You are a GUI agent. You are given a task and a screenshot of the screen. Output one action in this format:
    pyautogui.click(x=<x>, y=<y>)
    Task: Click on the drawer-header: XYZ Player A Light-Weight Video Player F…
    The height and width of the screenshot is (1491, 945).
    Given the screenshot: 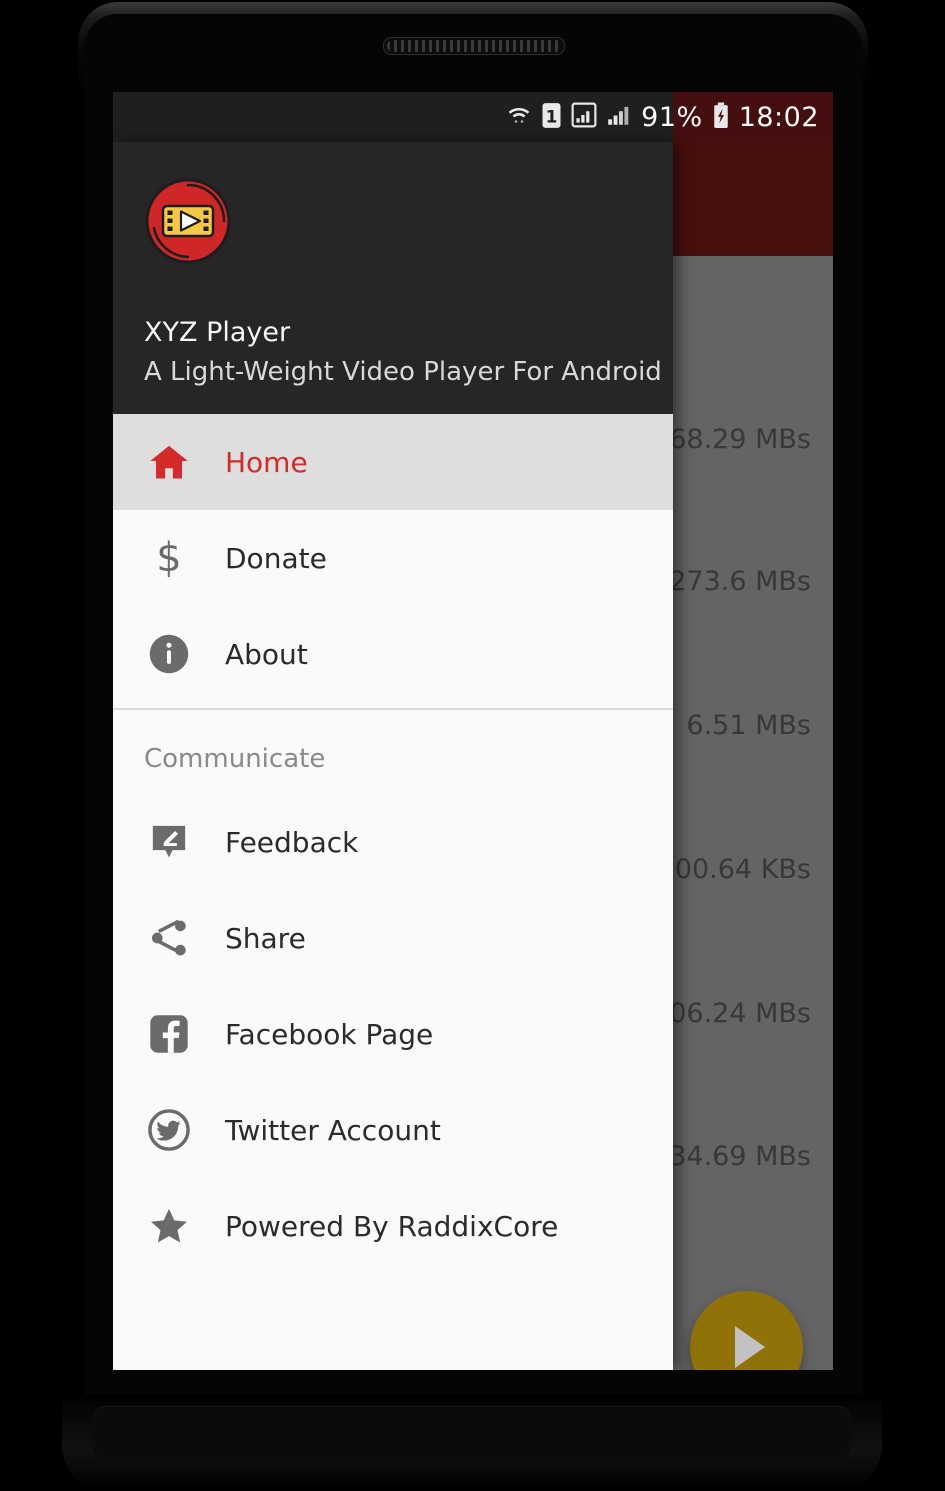 What is the action you would take?
    pyautogui.click(x=393, y=278)
    